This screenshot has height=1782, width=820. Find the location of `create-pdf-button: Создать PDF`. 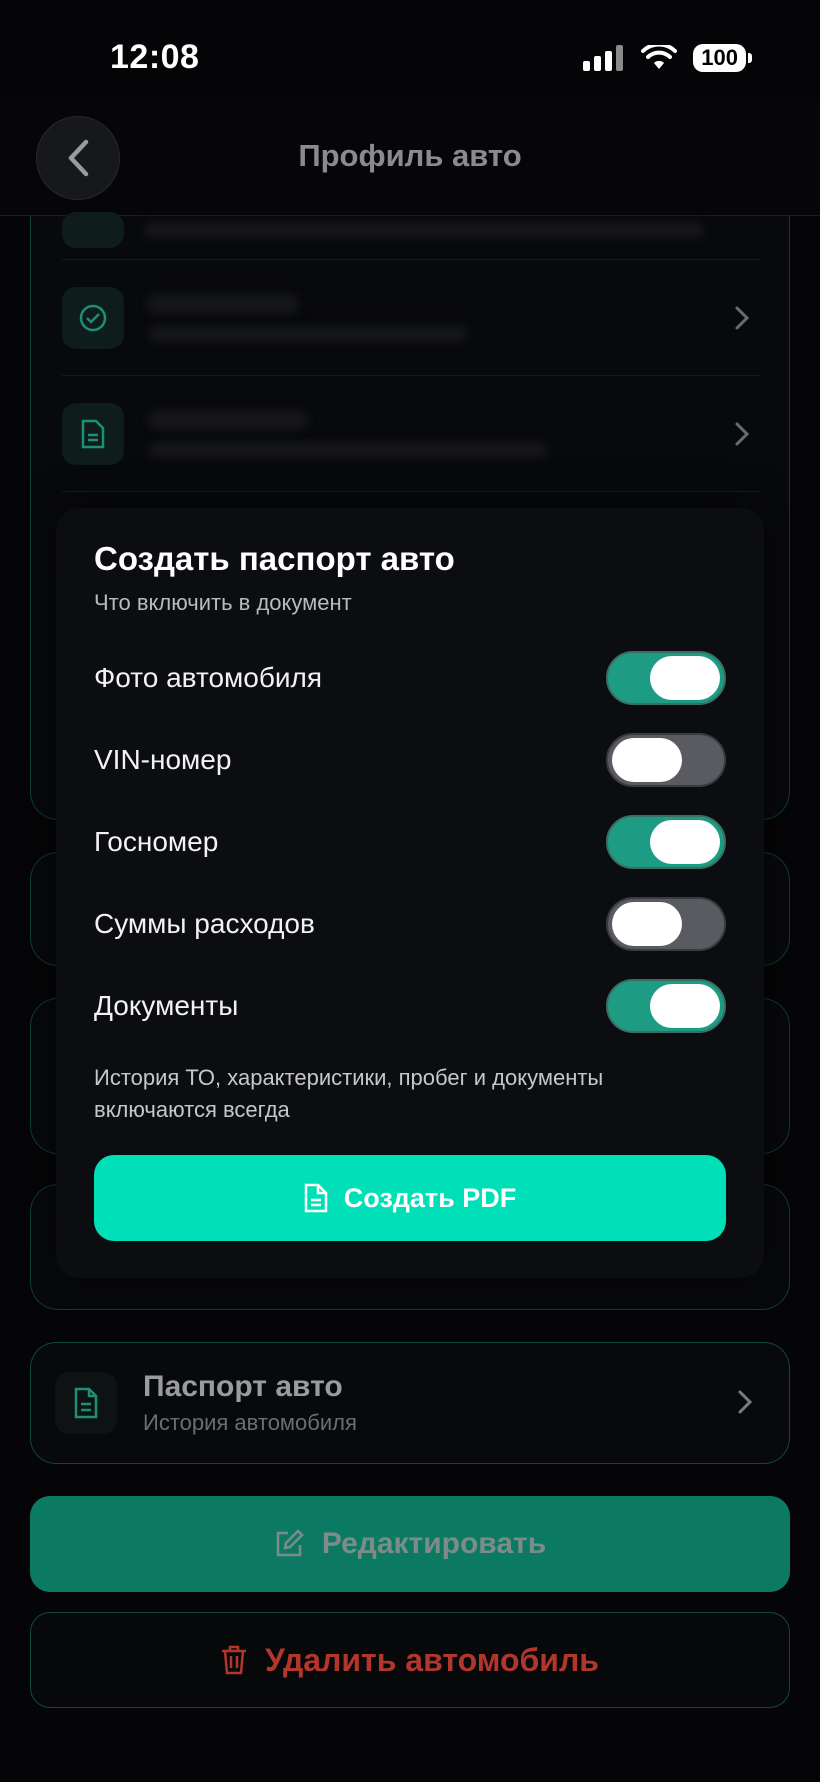

create-pdf-button: Создать PDF is located at coordinates (410, 1198).